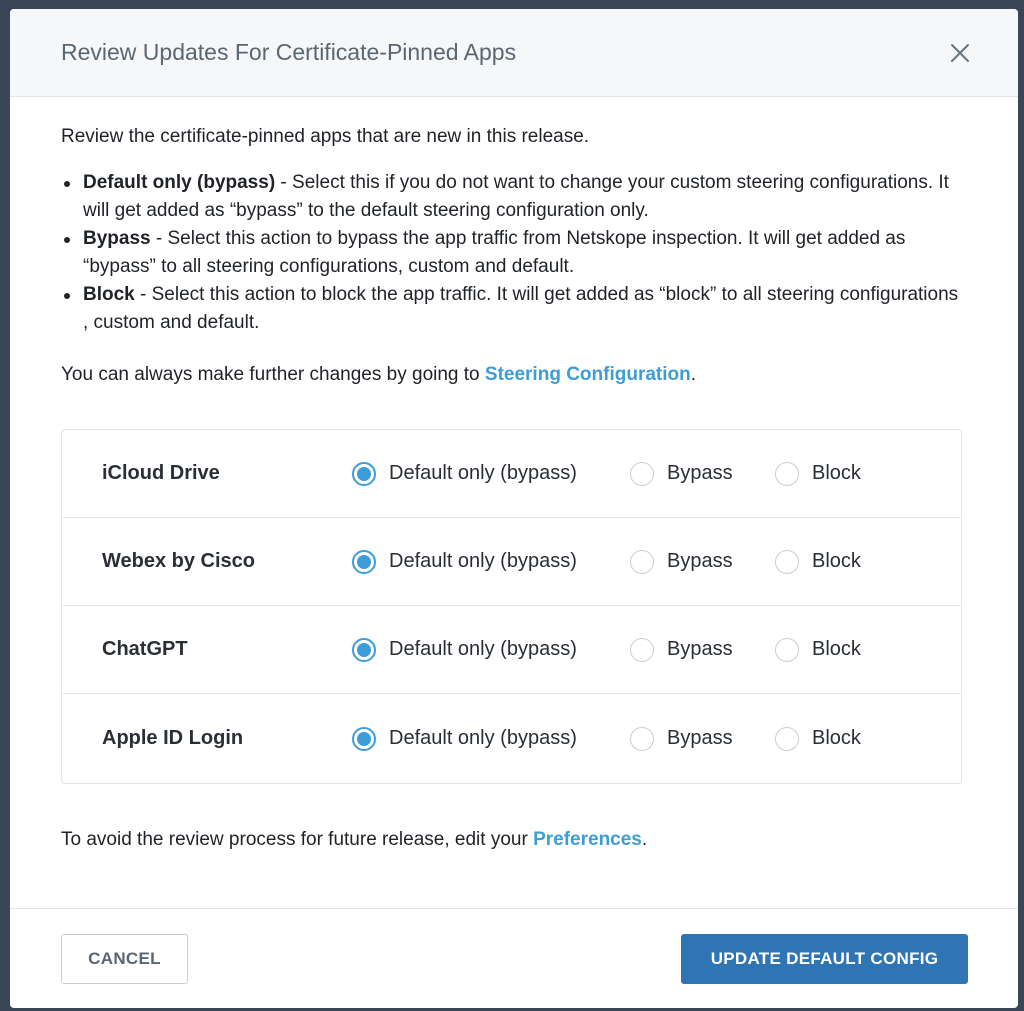  What do you see at coordinates (109, 294) in the screenshot?
I see `option-name: Block` at bounding box center [109, 294].